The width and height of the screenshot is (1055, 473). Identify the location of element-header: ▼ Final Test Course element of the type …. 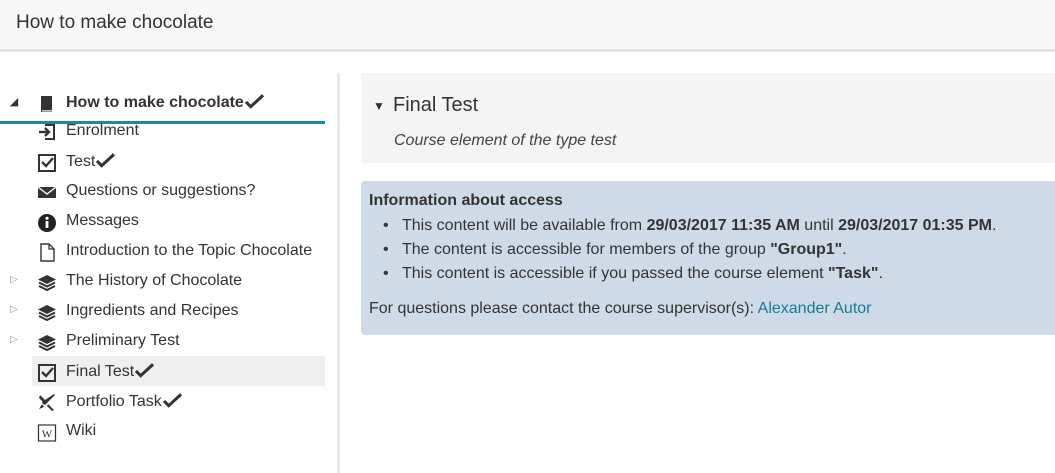
(708, 118).